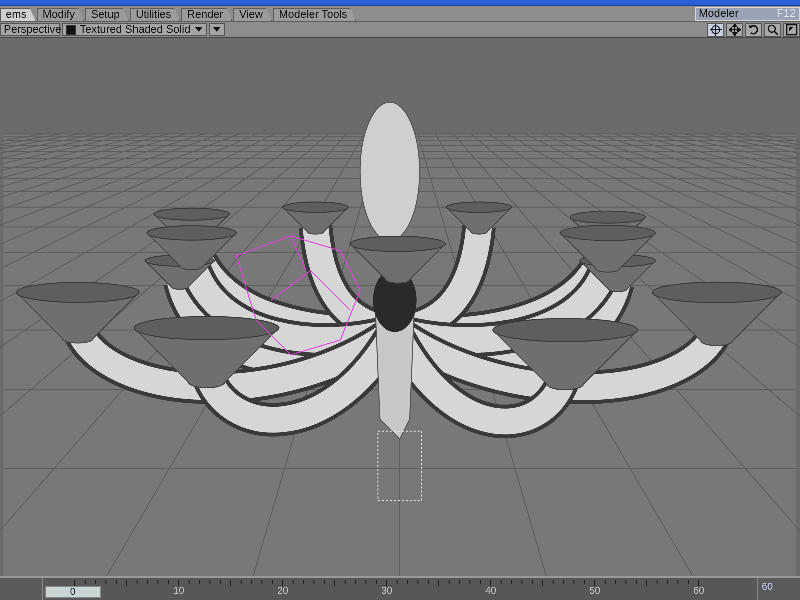 The height and width of the screenshot is (600, 800). What do you see at coordinates (107, 14) in the screenshot?
I see `tab: Setup` at bounding box center [107, 14].